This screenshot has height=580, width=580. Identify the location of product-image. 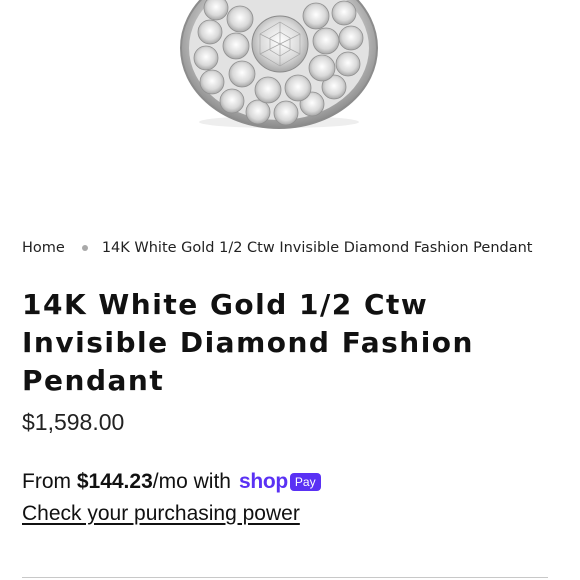
(279, 64).